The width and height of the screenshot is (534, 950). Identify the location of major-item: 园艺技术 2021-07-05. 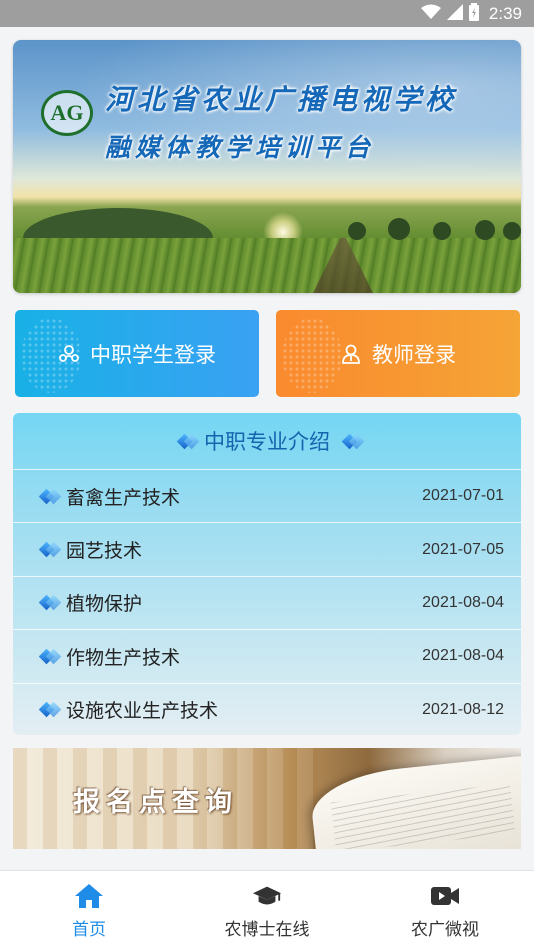
(267, 548).